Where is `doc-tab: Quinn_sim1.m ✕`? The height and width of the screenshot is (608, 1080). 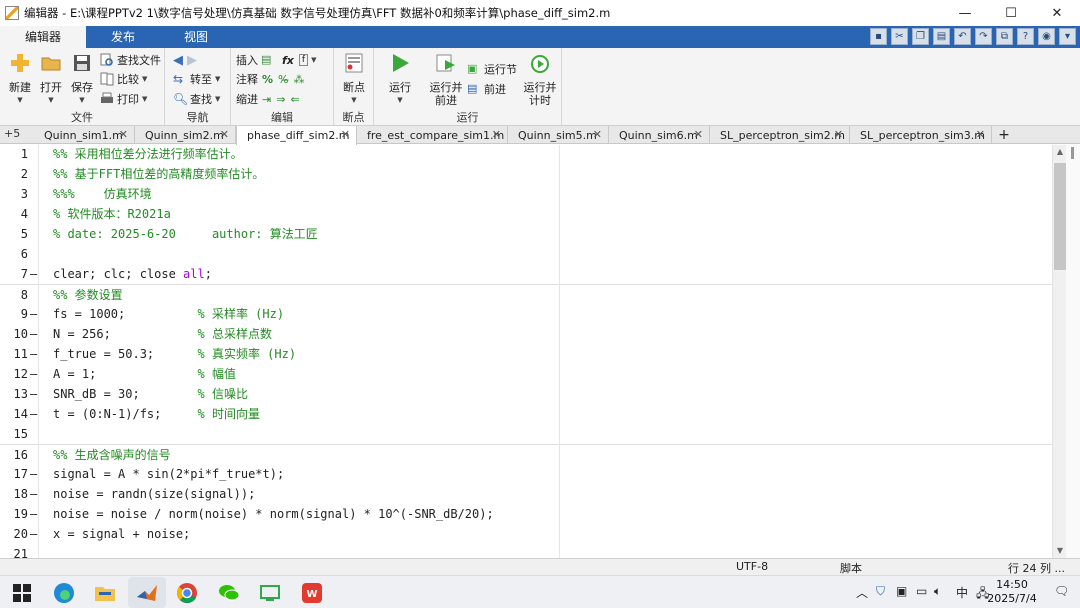
doc-tab: Quinn_sim1.m ✕ is located at coordinates (84, 135).